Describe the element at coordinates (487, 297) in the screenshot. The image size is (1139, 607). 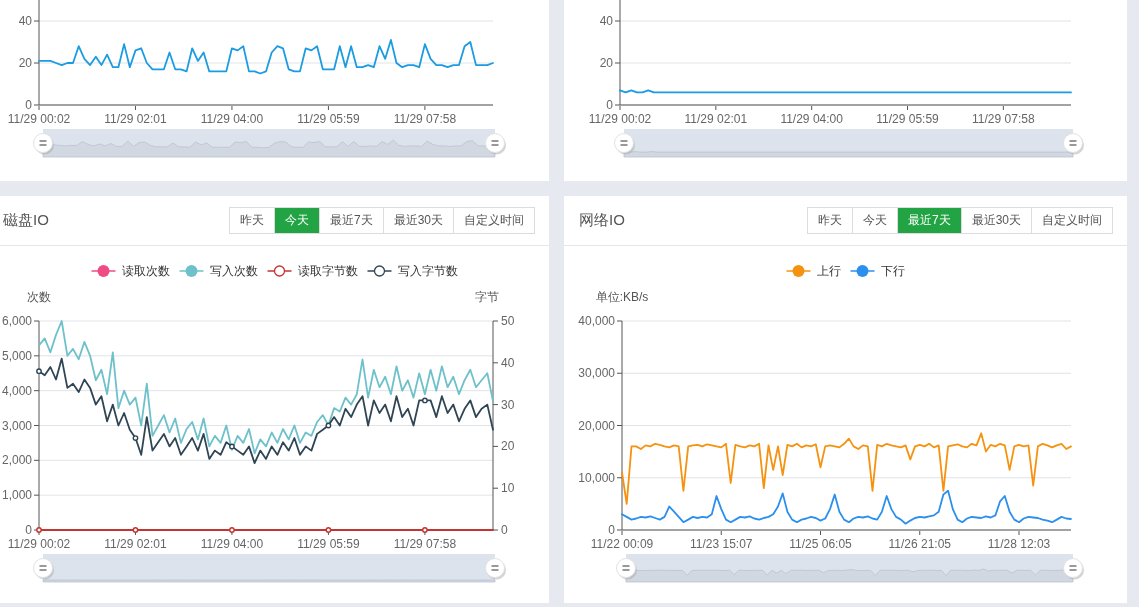
I see `axis-title: 字节` at that location.